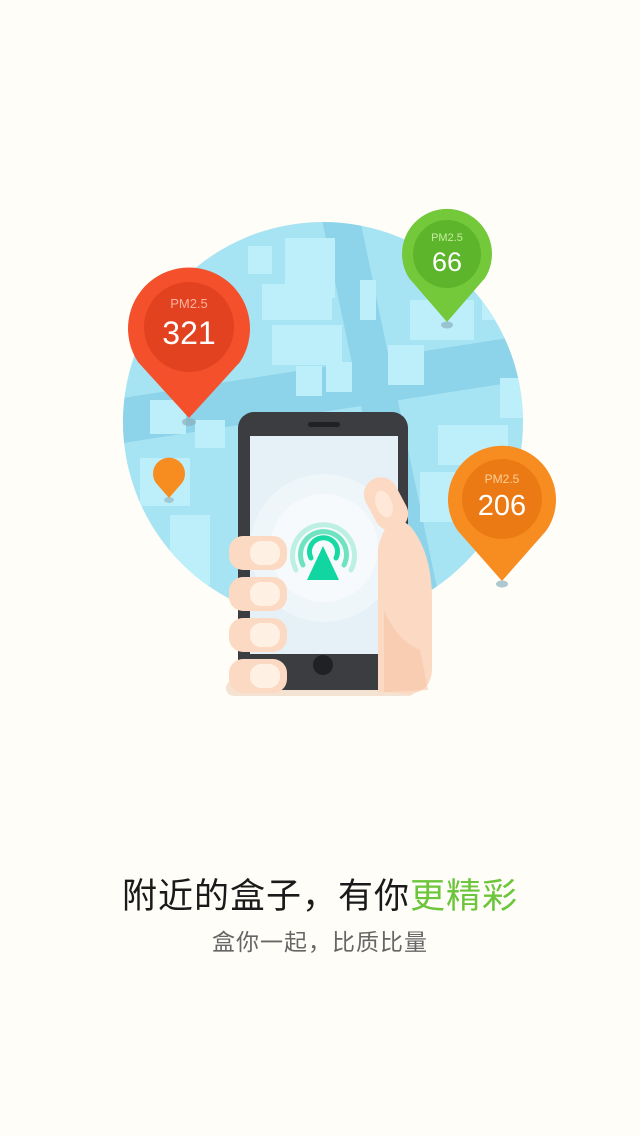 This screenshot has width=640, height=1136. I want to click on headline: 附近的盒子，有你更精彩, so click(320, 897).